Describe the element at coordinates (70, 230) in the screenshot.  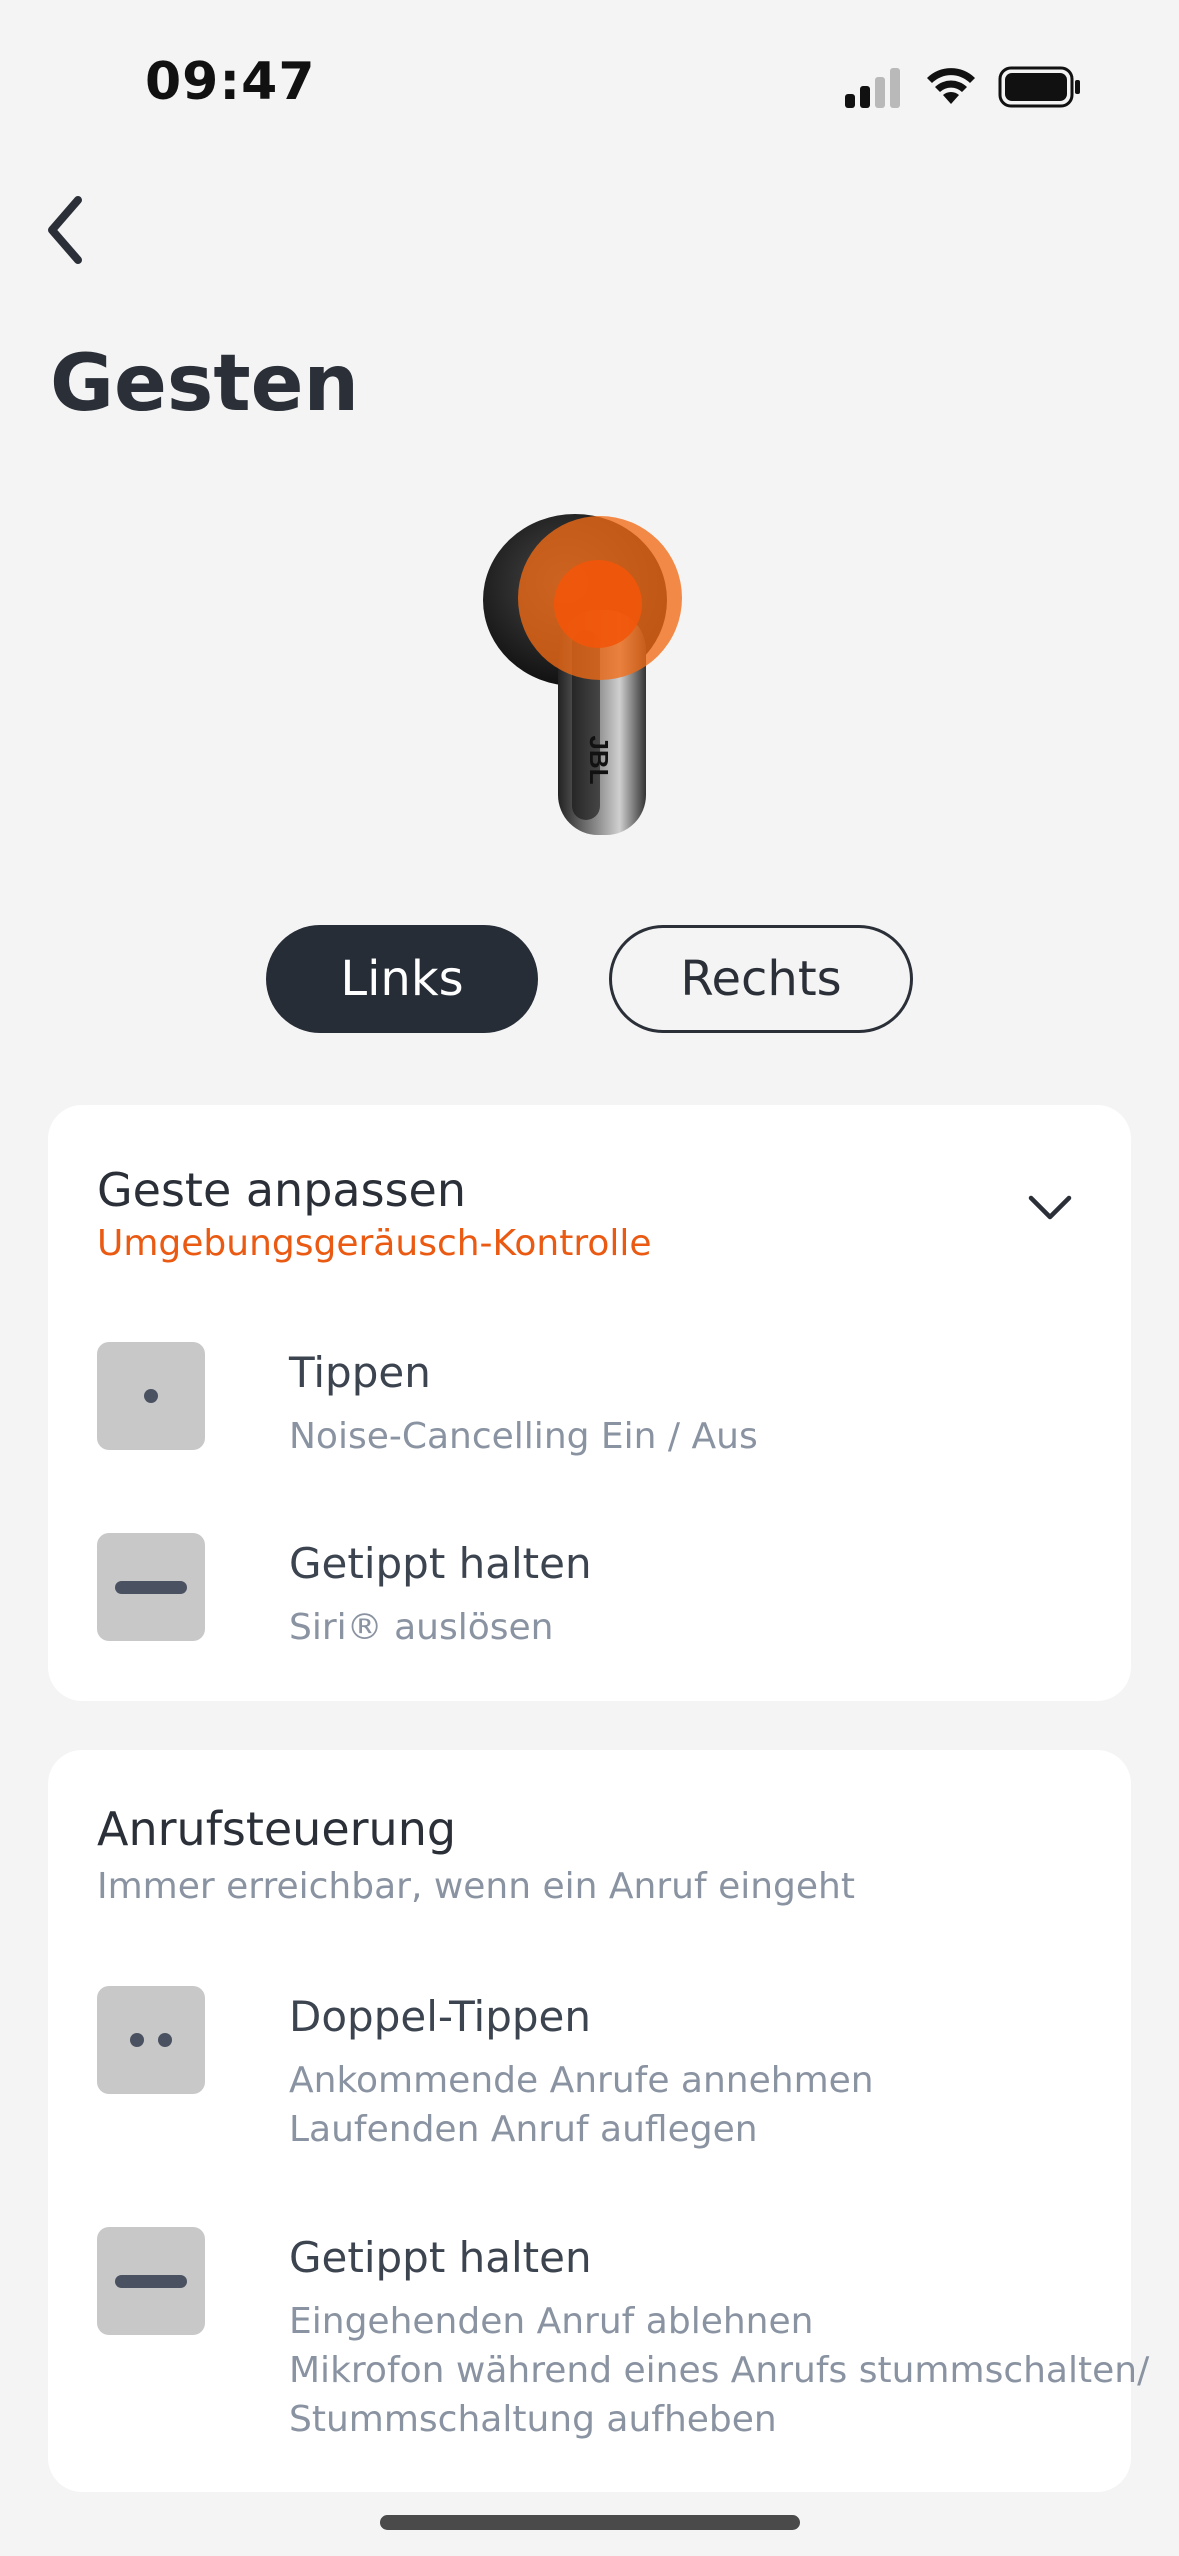
I see `back-chevron-icon` at that location.